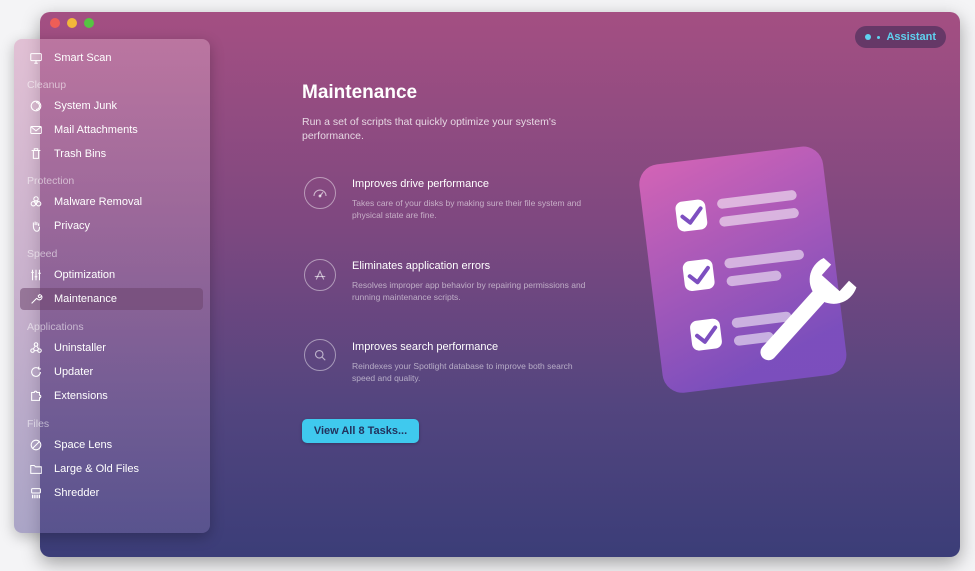  I want to click on sidebar-item-uninstaller: Uninstaller, so click(111, 348).